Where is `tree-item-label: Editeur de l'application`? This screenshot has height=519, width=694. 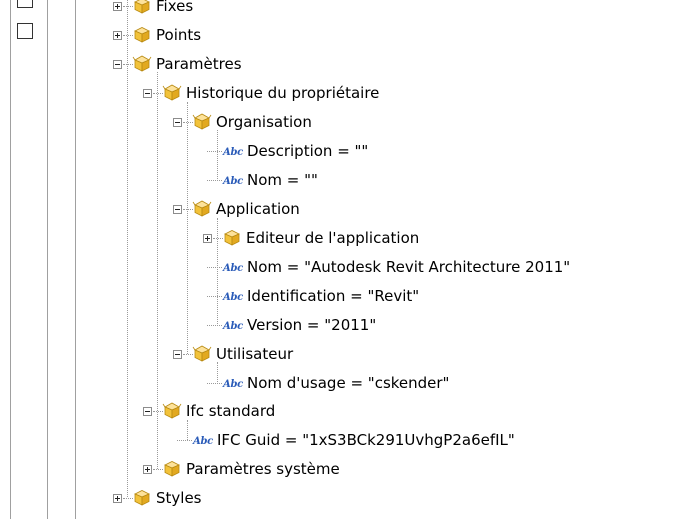 tree-item-label: Editeur de l'application is located at coordinates (333, 238).